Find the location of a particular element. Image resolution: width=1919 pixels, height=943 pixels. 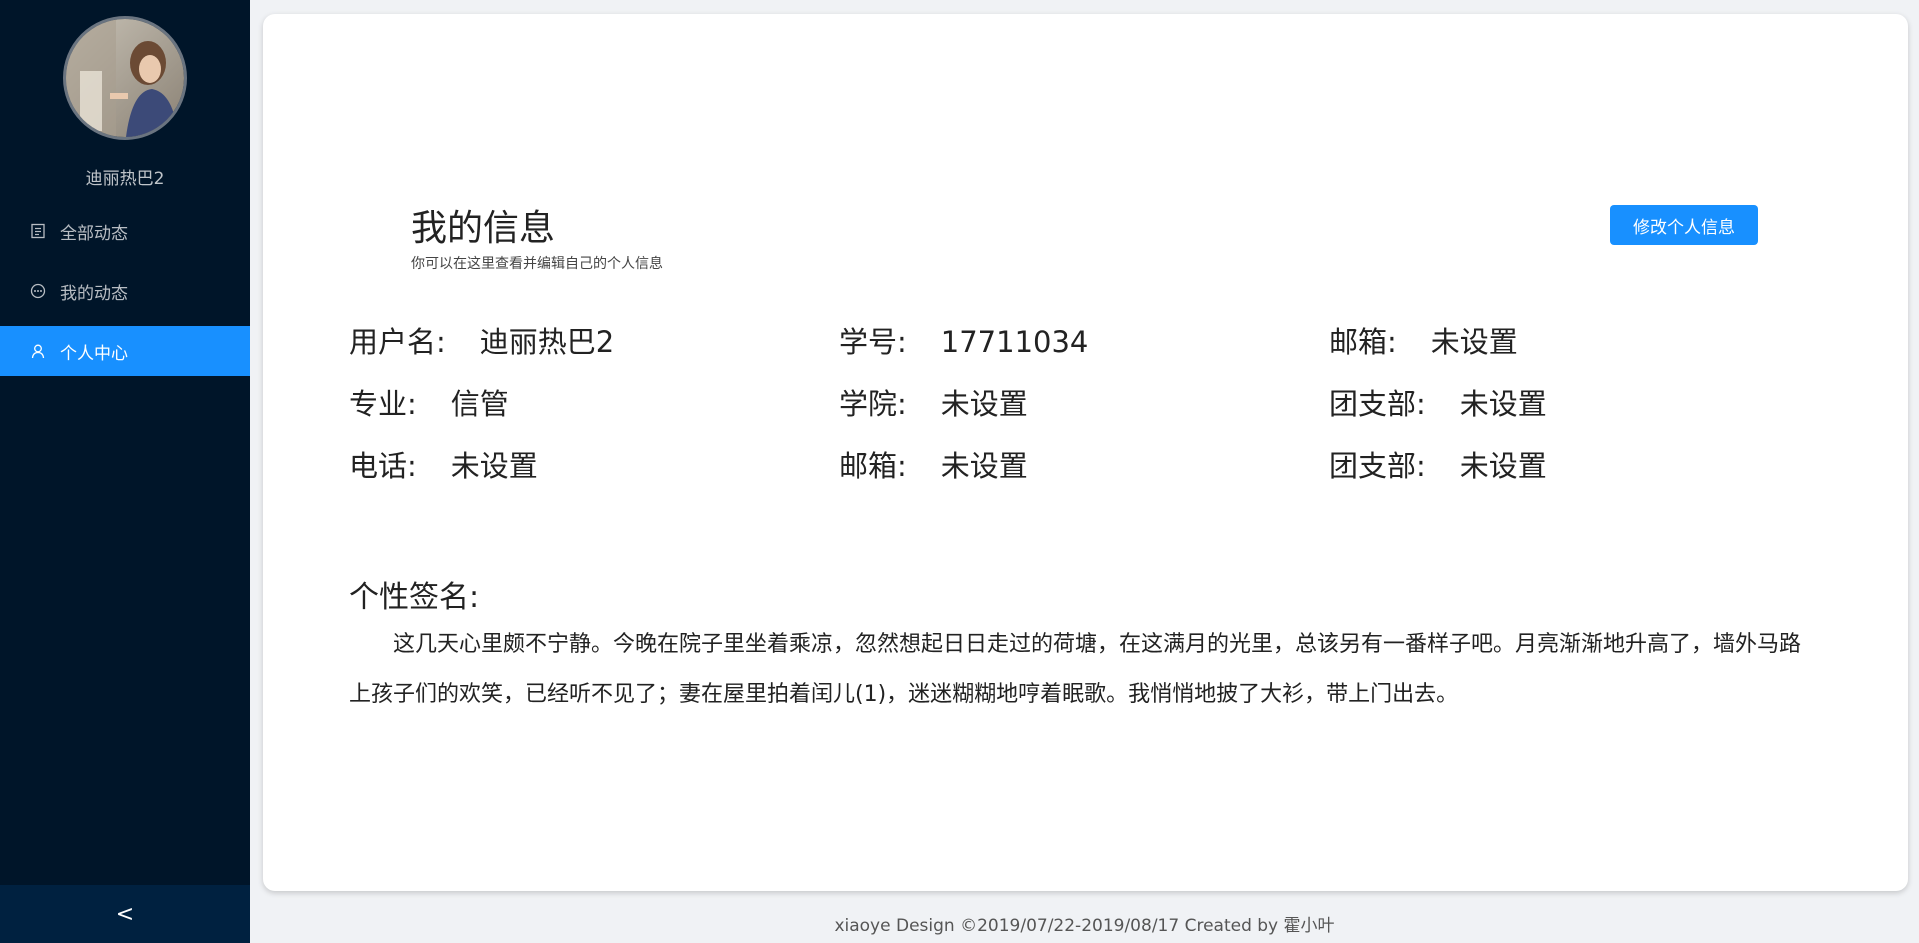

sidebar-item-my-feeds: 我的动态 is located at coordinates (125, 291).